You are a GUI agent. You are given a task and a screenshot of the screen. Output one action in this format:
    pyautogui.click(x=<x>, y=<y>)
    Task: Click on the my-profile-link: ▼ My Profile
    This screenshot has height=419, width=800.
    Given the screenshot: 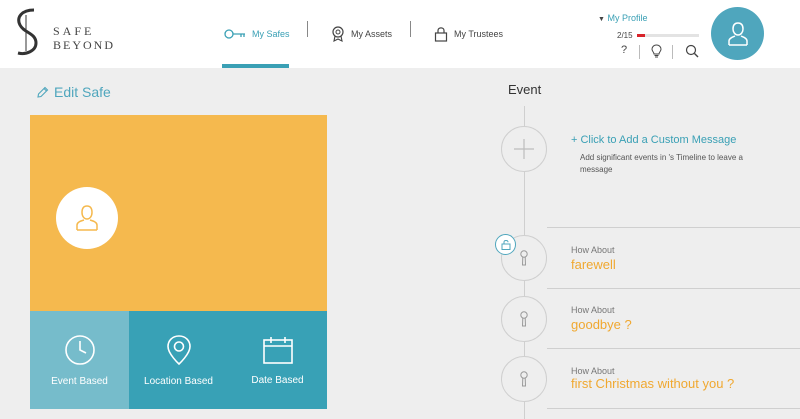 What is the action you would take?
    pyautogui.click(x=622, y=18)
    